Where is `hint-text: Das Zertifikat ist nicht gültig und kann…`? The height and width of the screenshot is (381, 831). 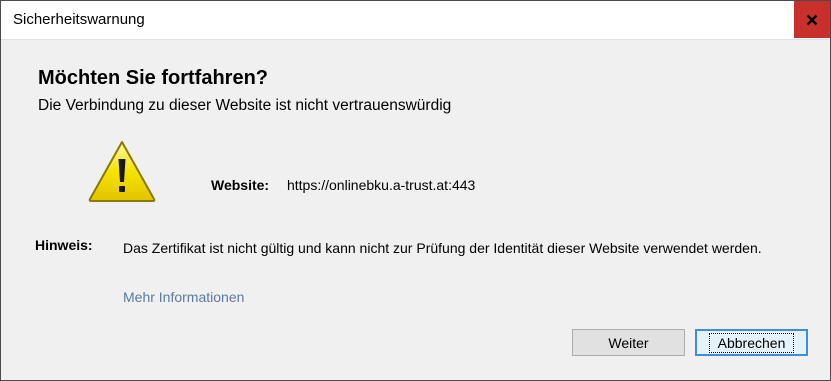 hint-text: Das Zertifikat ist nicht gültig und kann… is located at coordinates (442, 248).